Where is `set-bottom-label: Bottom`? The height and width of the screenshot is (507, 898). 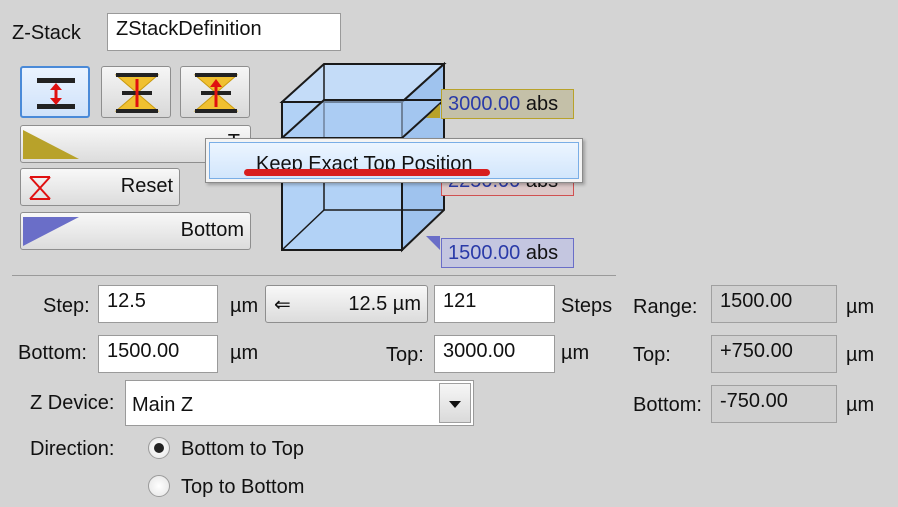
set-bottom-label: Bottom is located at coordinates (212, 230).